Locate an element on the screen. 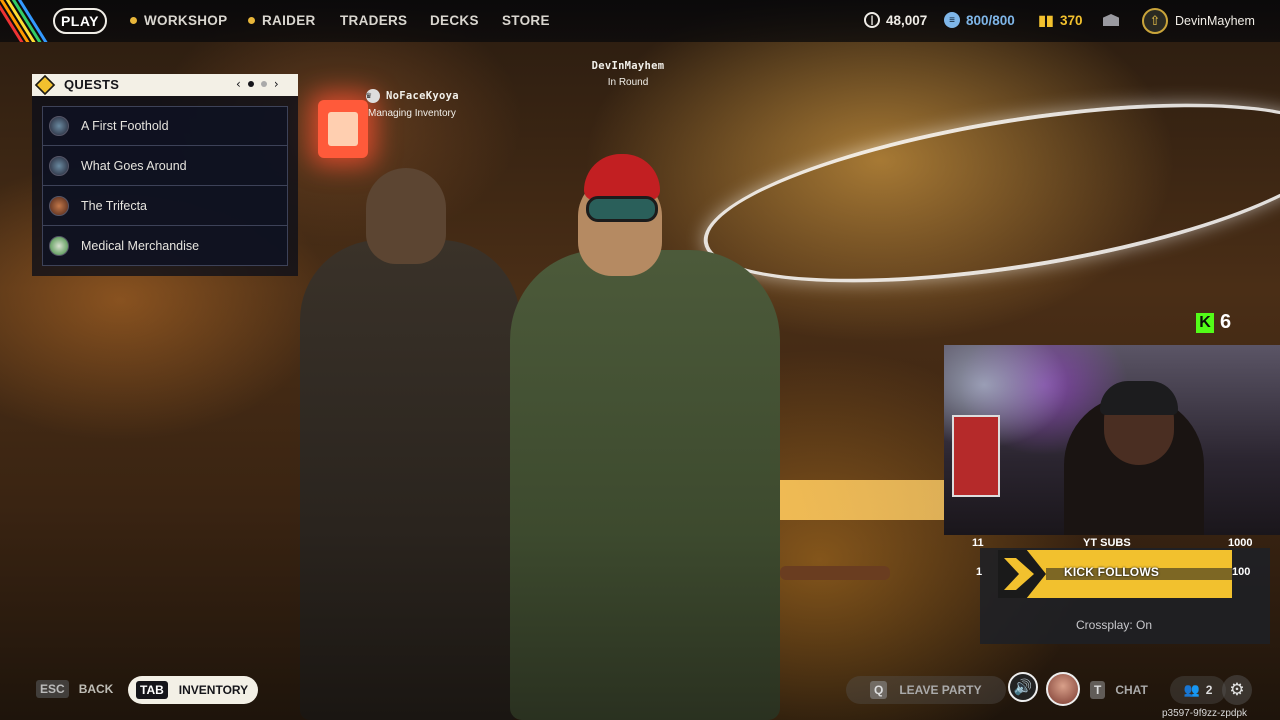 This screenshot has width=1280, height=720. red-helmet is located at coordinates (622, 177).